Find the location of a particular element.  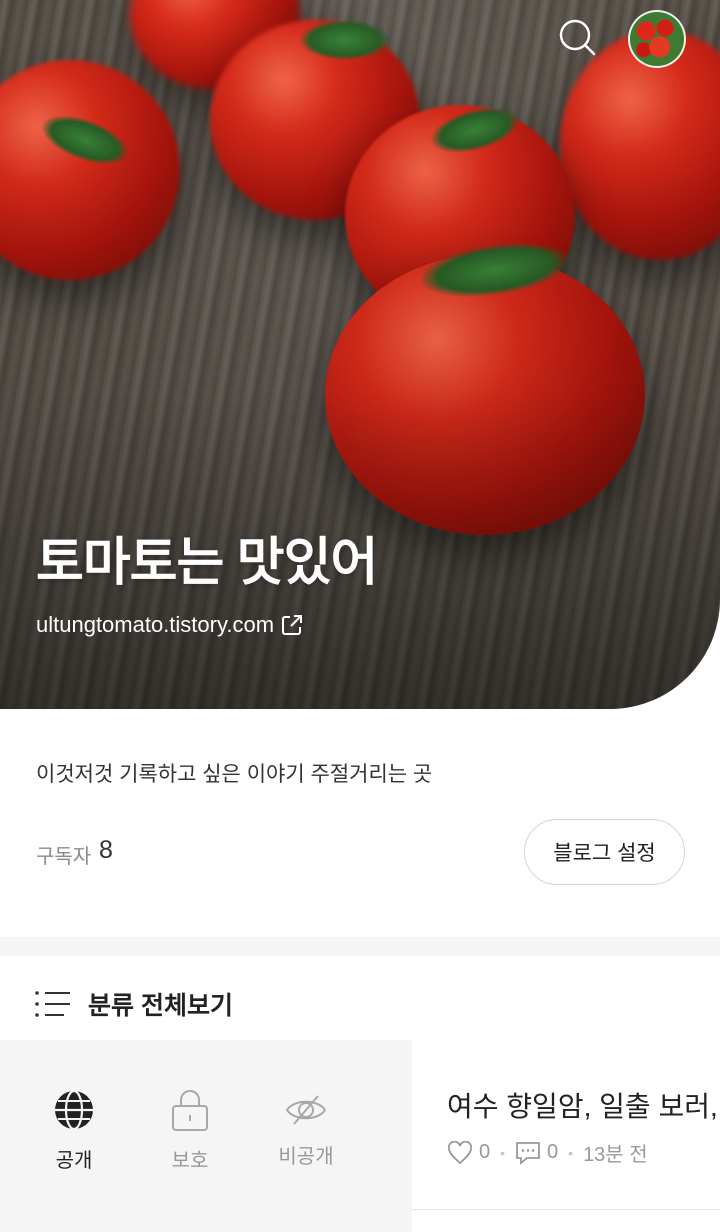

search-button is located at coordinates (577, 37).